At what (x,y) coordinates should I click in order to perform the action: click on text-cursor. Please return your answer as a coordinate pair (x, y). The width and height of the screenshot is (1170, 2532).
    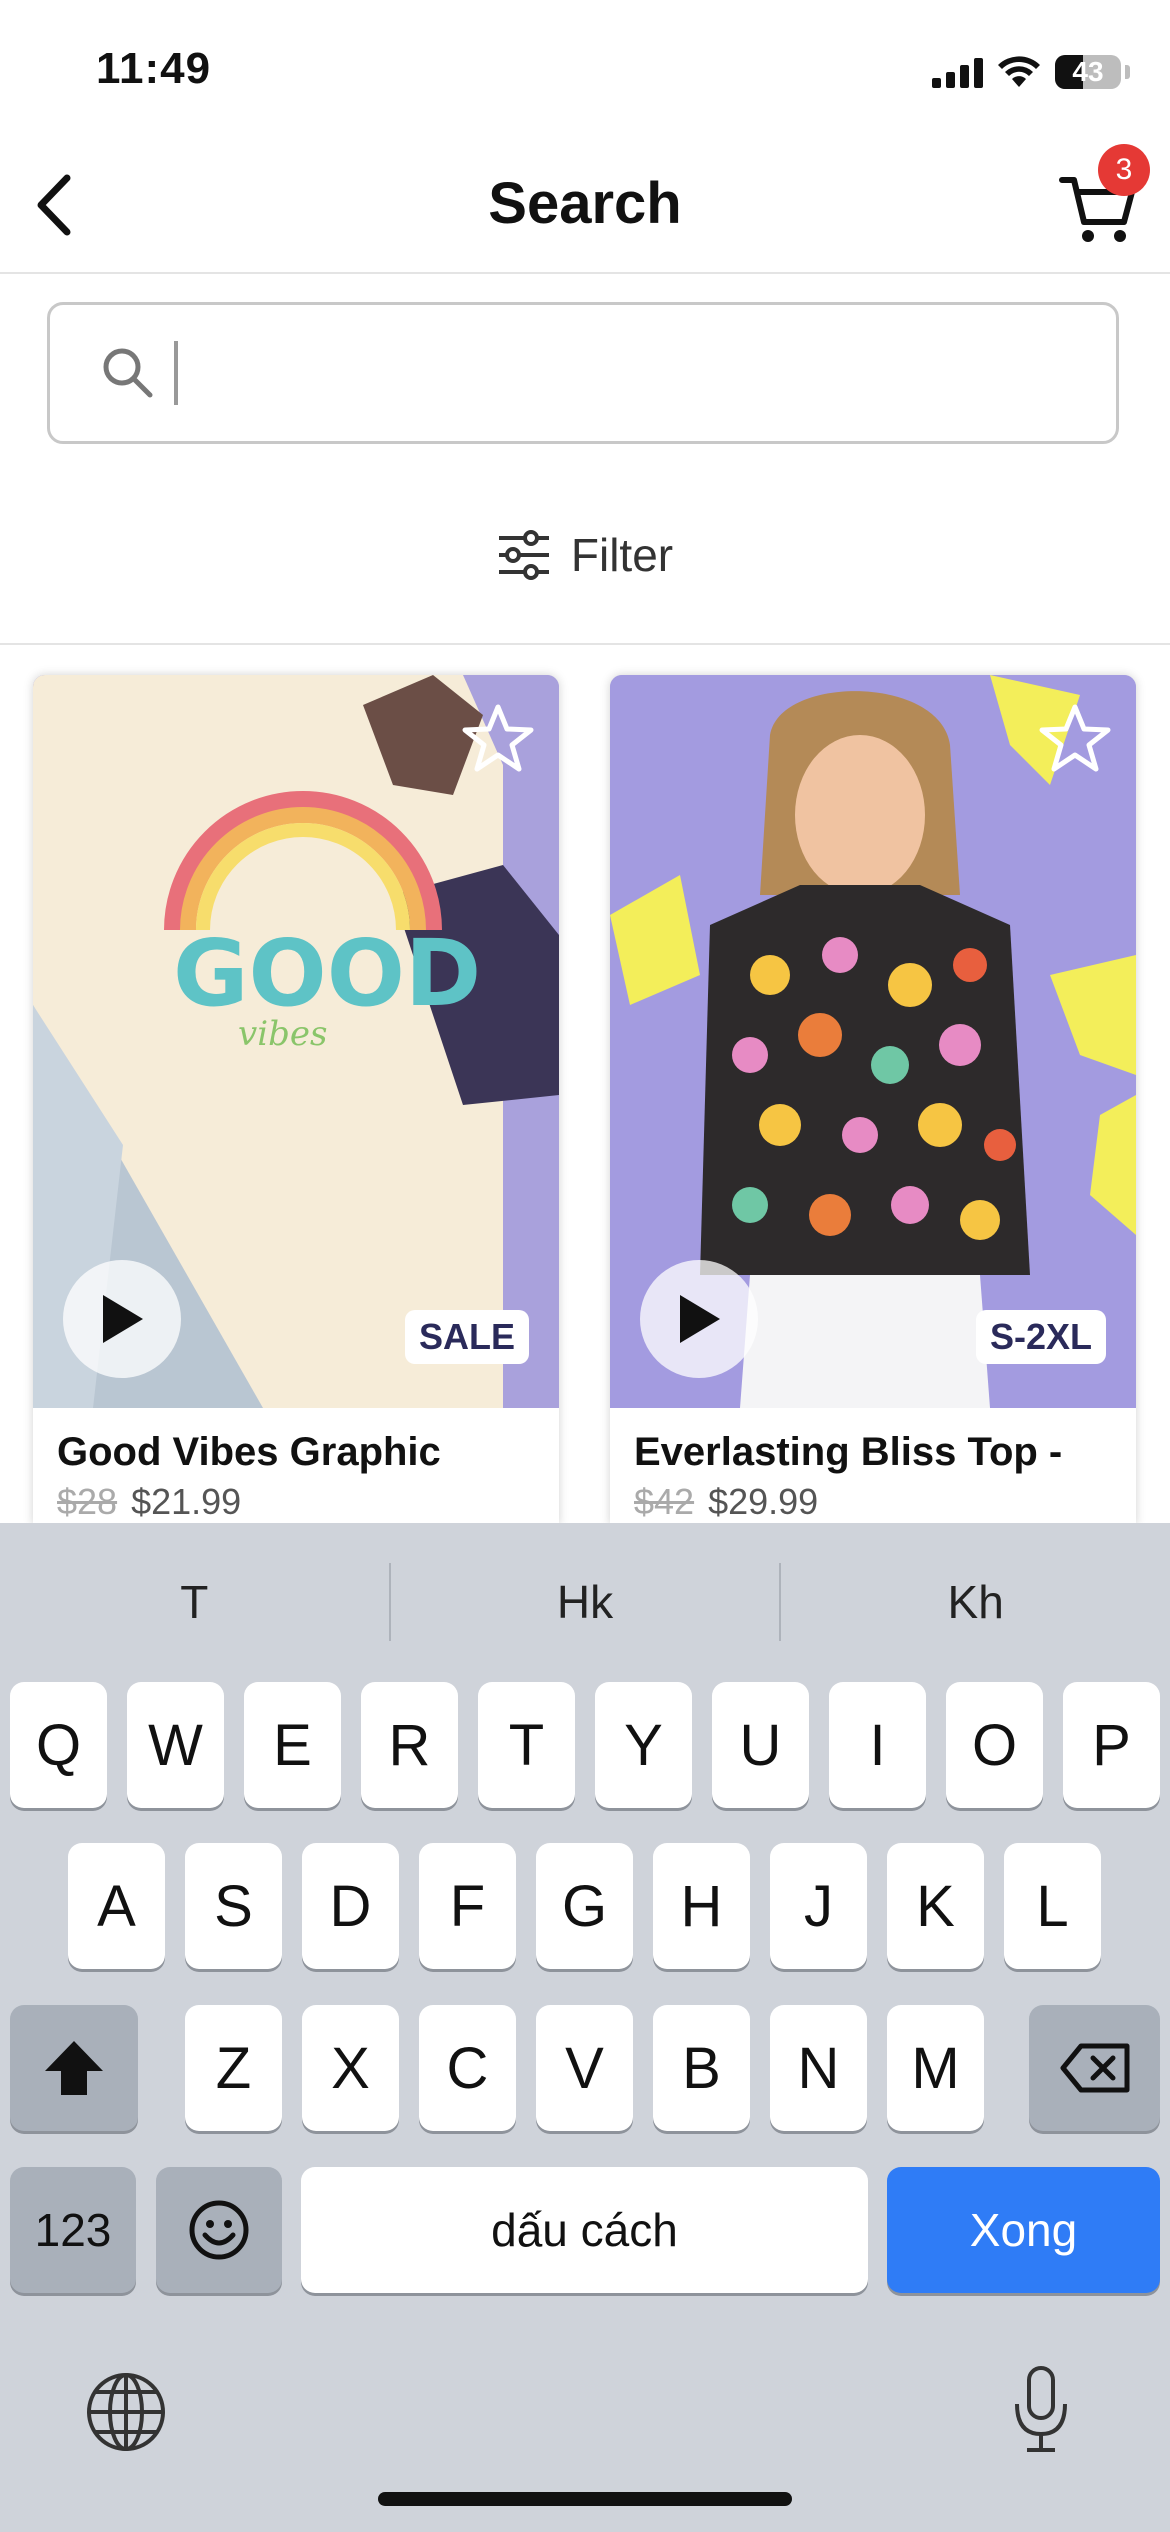
    Looking at the image, I should click on (176, 373).